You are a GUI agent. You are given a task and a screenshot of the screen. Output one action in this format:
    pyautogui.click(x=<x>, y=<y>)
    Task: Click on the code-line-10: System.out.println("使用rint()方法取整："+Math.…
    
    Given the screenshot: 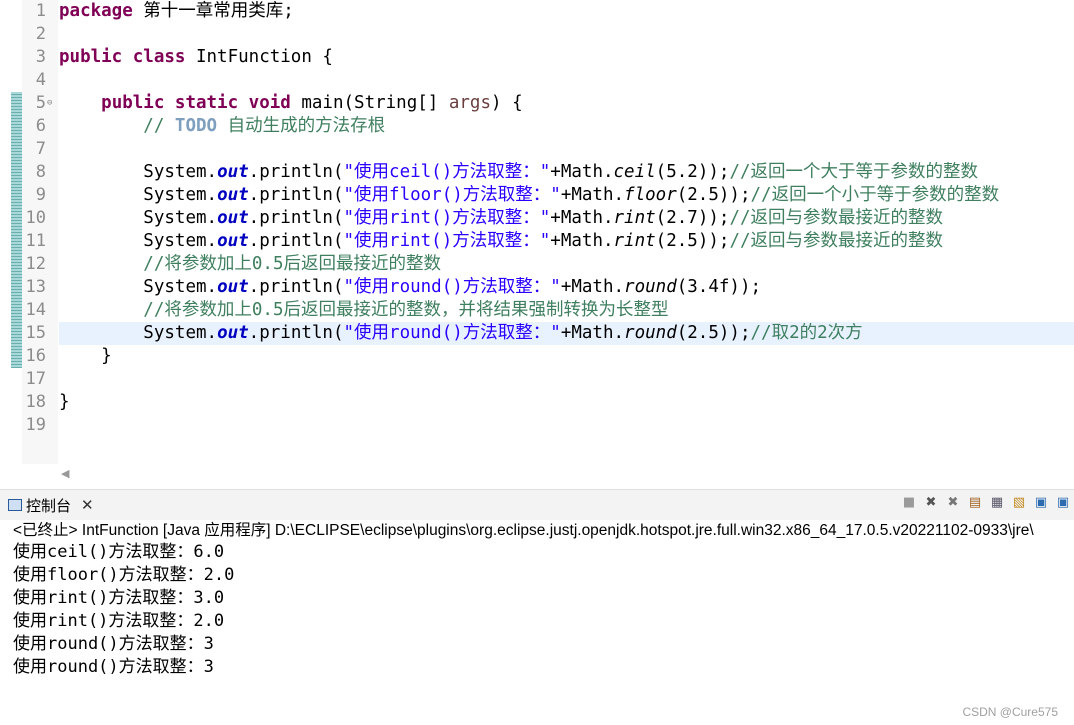 What is the action you would take?
    pyautogui.click(x=501, y=218)
    